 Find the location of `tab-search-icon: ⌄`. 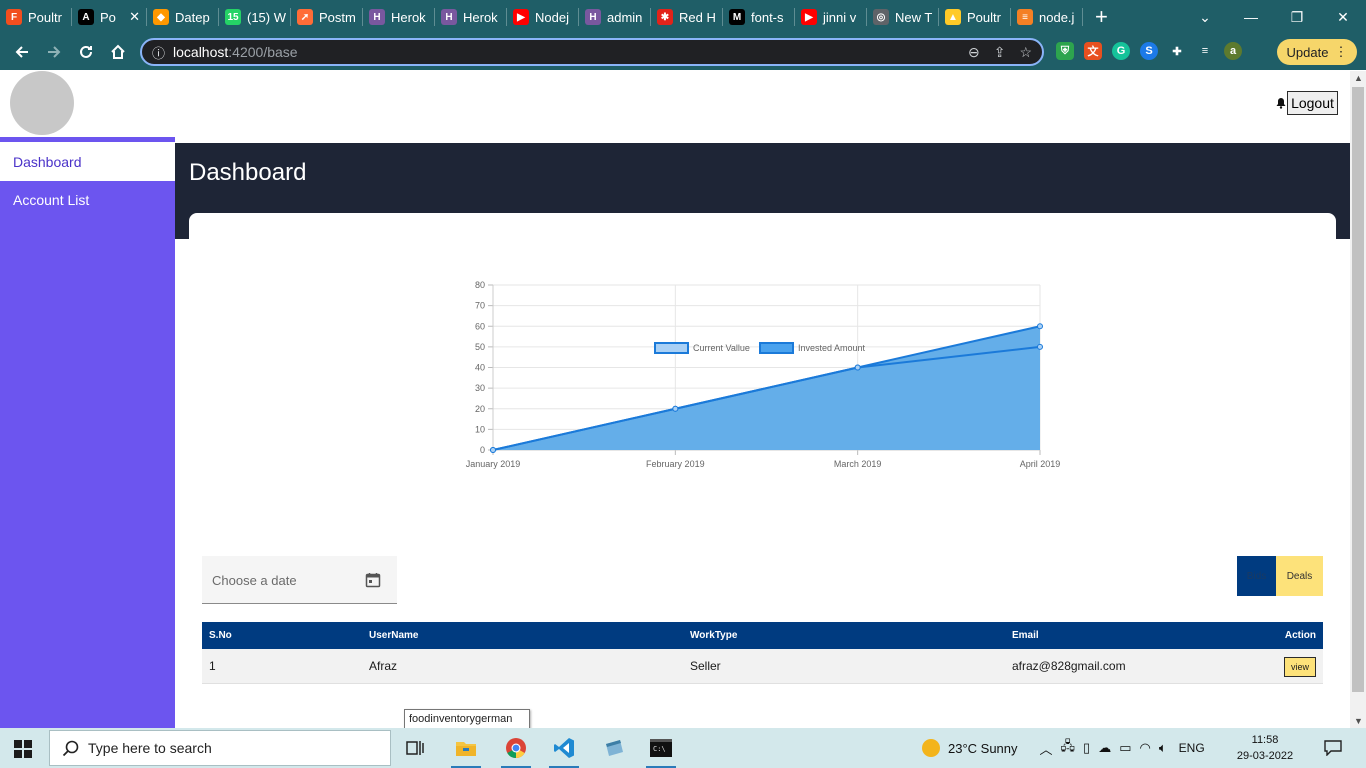

tab-search-icon: ⌄ is located at coordinates (1205, 17).